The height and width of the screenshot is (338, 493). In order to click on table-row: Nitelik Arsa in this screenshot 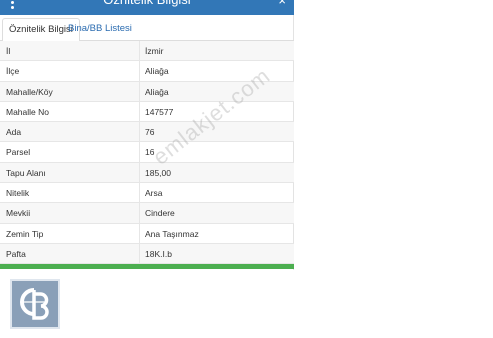, I will do `click(147, 193)`.